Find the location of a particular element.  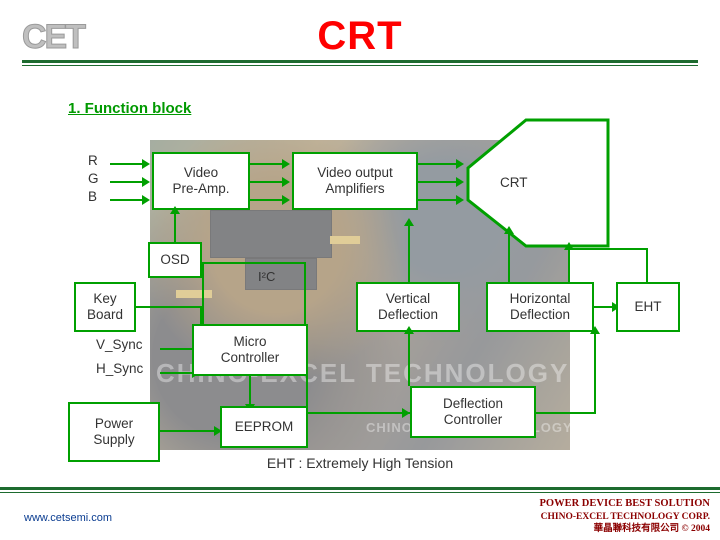

arrow-amp-crt-1-head is located at coordinates (460, 164).